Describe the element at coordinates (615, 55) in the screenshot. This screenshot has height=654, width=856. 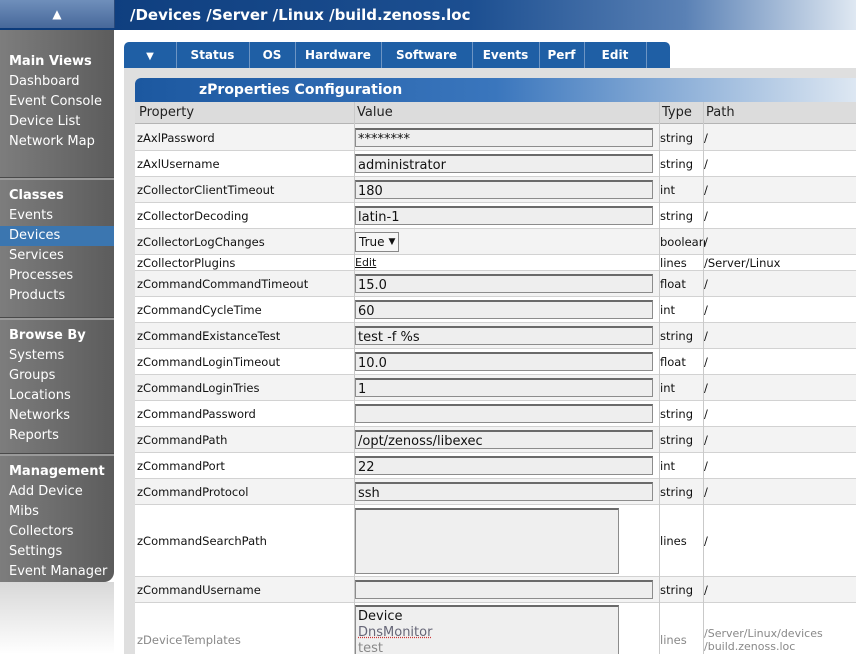
I see `tab-edit: Edit` at that location.